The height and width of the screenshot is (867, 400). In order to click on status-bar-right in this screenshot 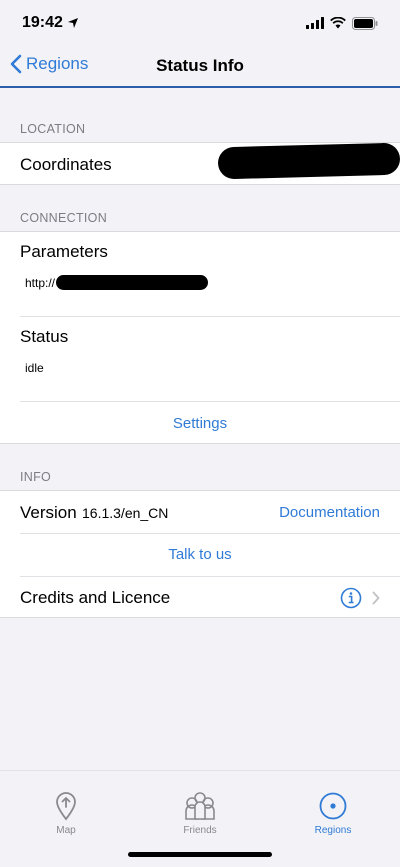, I will do `click(342, 23)`.